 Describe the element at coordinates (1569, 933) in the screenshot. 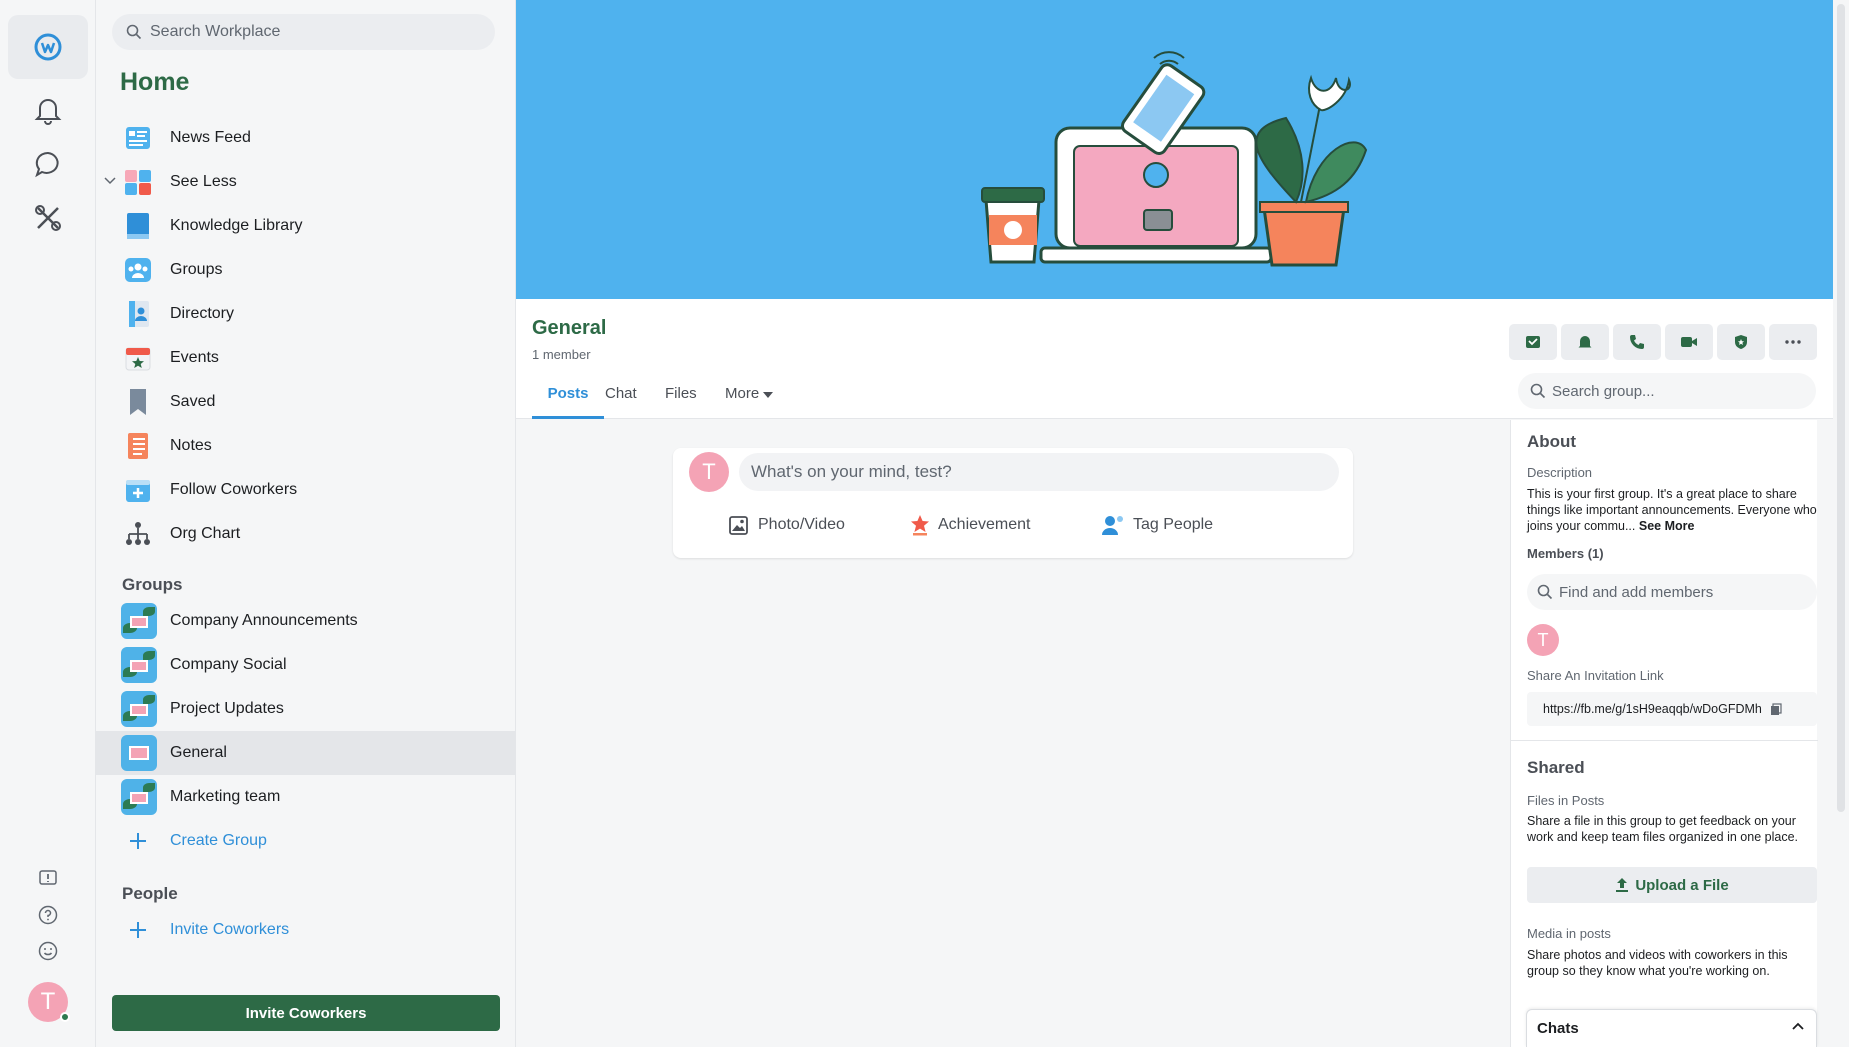

I see `media-in-posts-label: Media in posts` at that location.